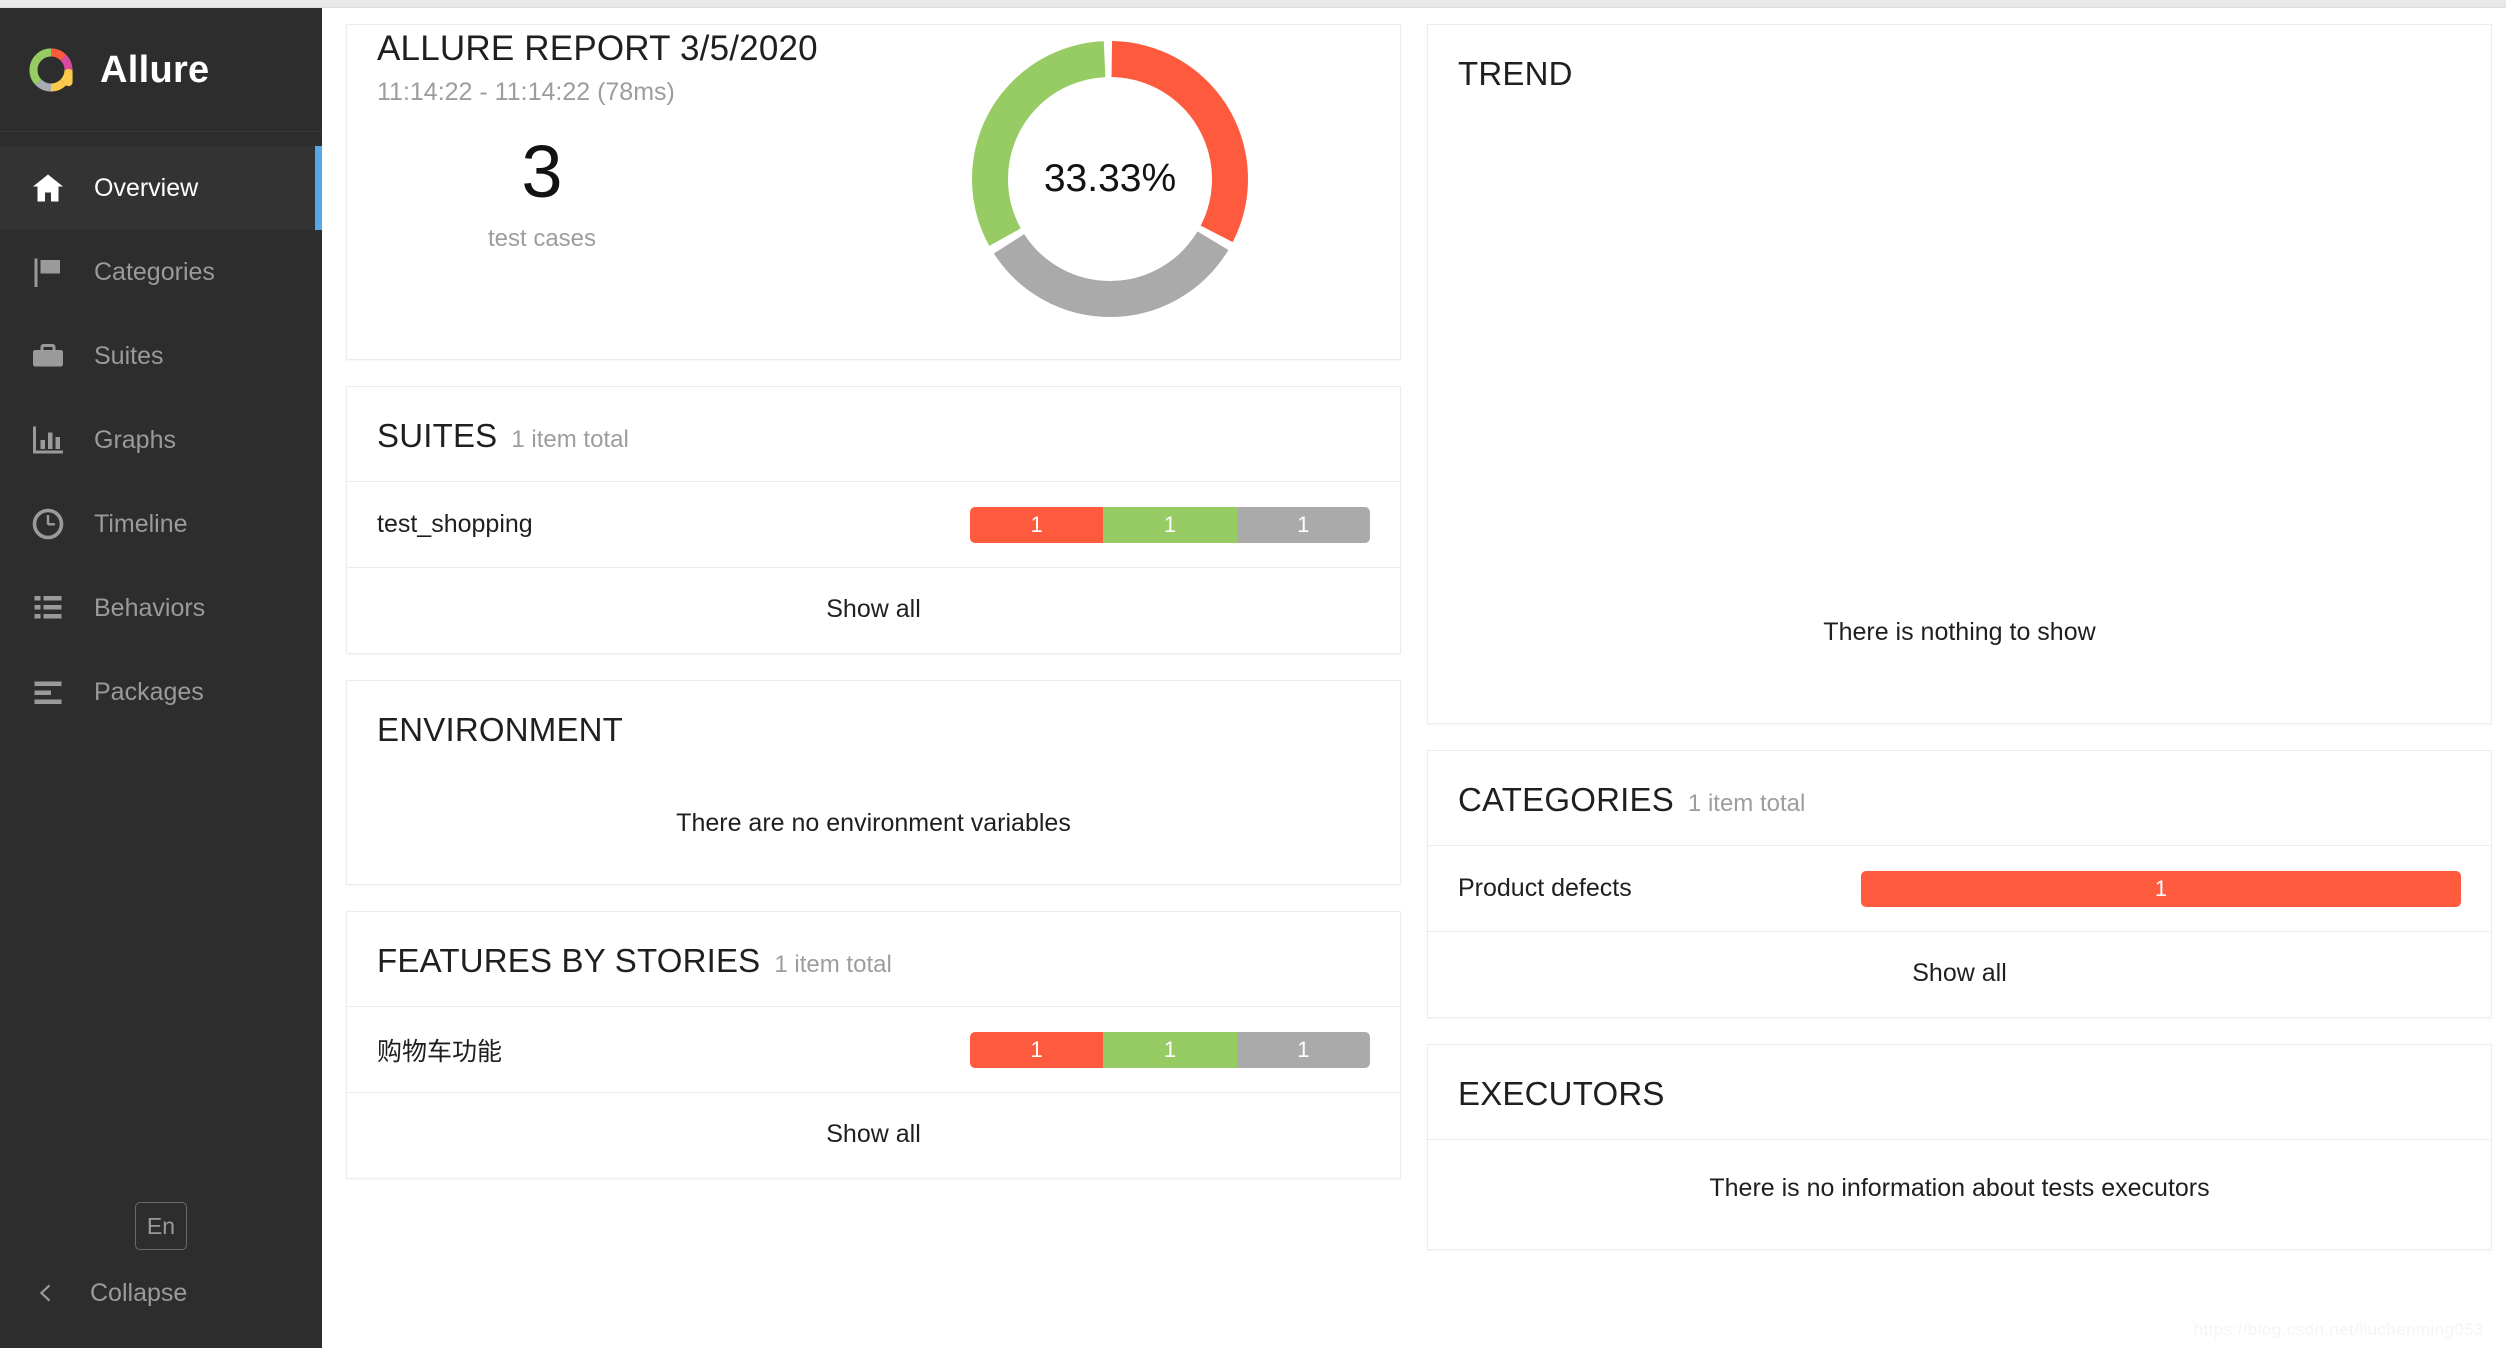  I want to click on collapse-button: Collapse, so click(161, 1293).